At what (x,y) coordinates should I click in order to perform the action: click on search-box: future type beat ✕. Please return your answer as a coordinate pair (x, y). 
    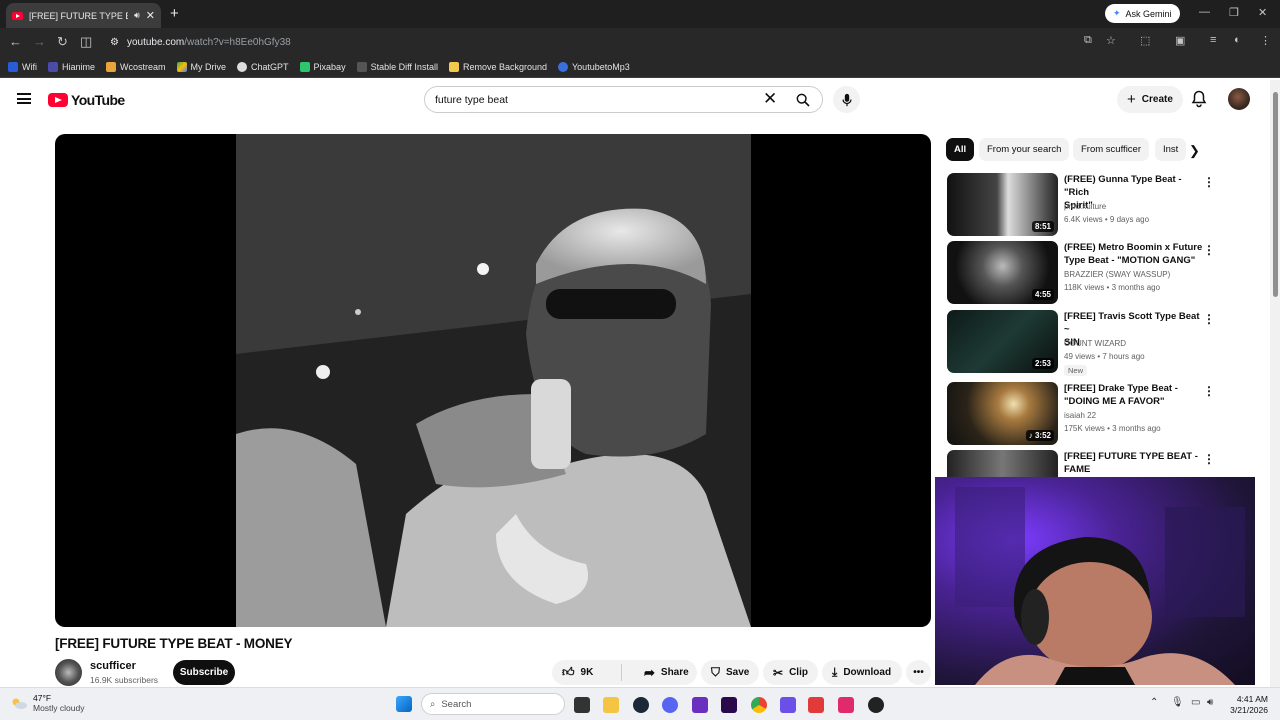
    Looking at the image, I should click on (623, 99).